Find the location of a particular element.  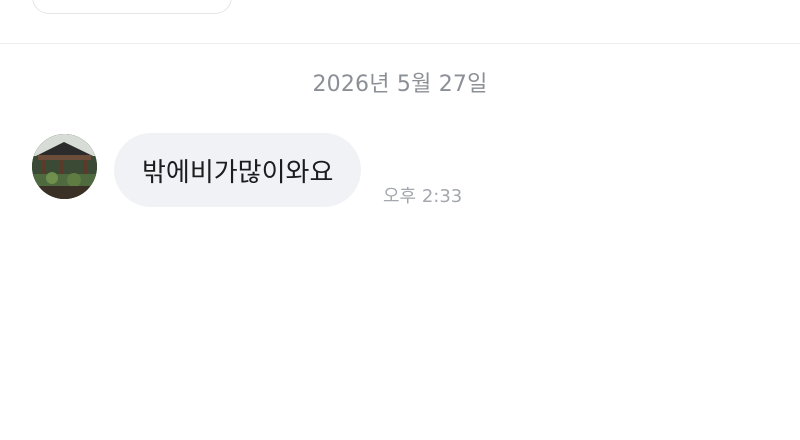

avatar is located at coordinates (64, 166).